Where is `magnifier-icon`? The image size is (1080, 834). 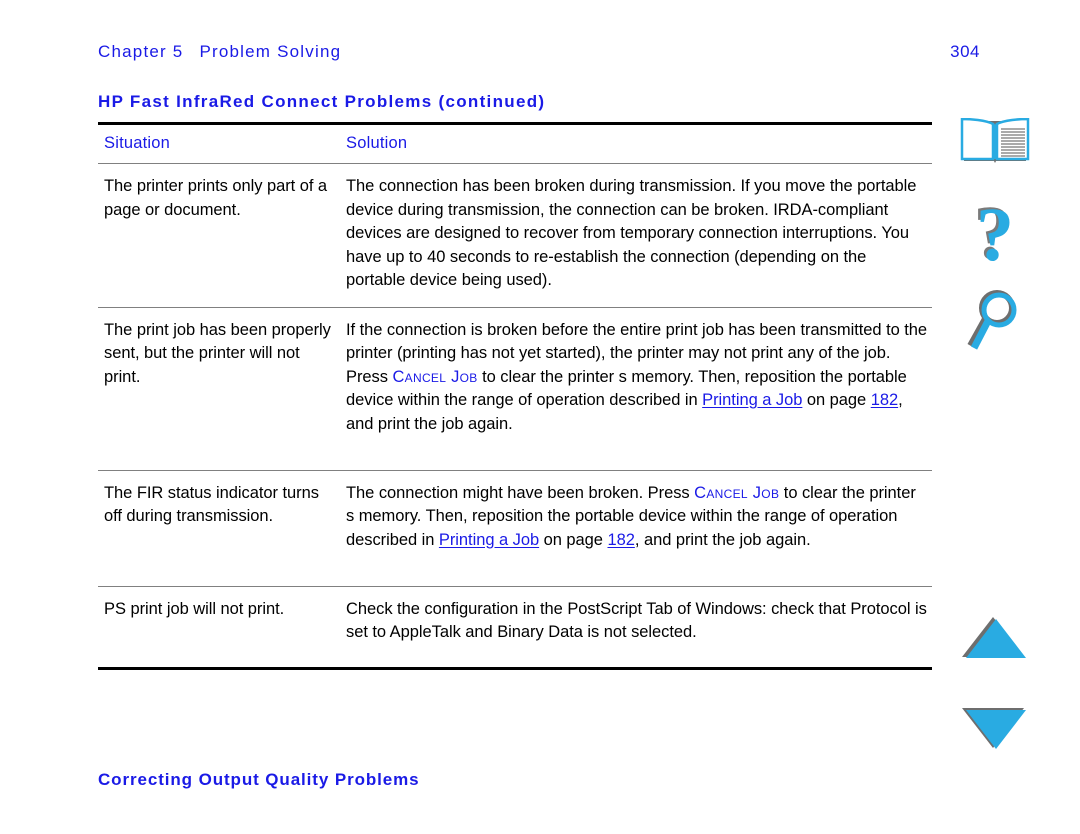
magnifier-icon is located at coordinates (995, 321).